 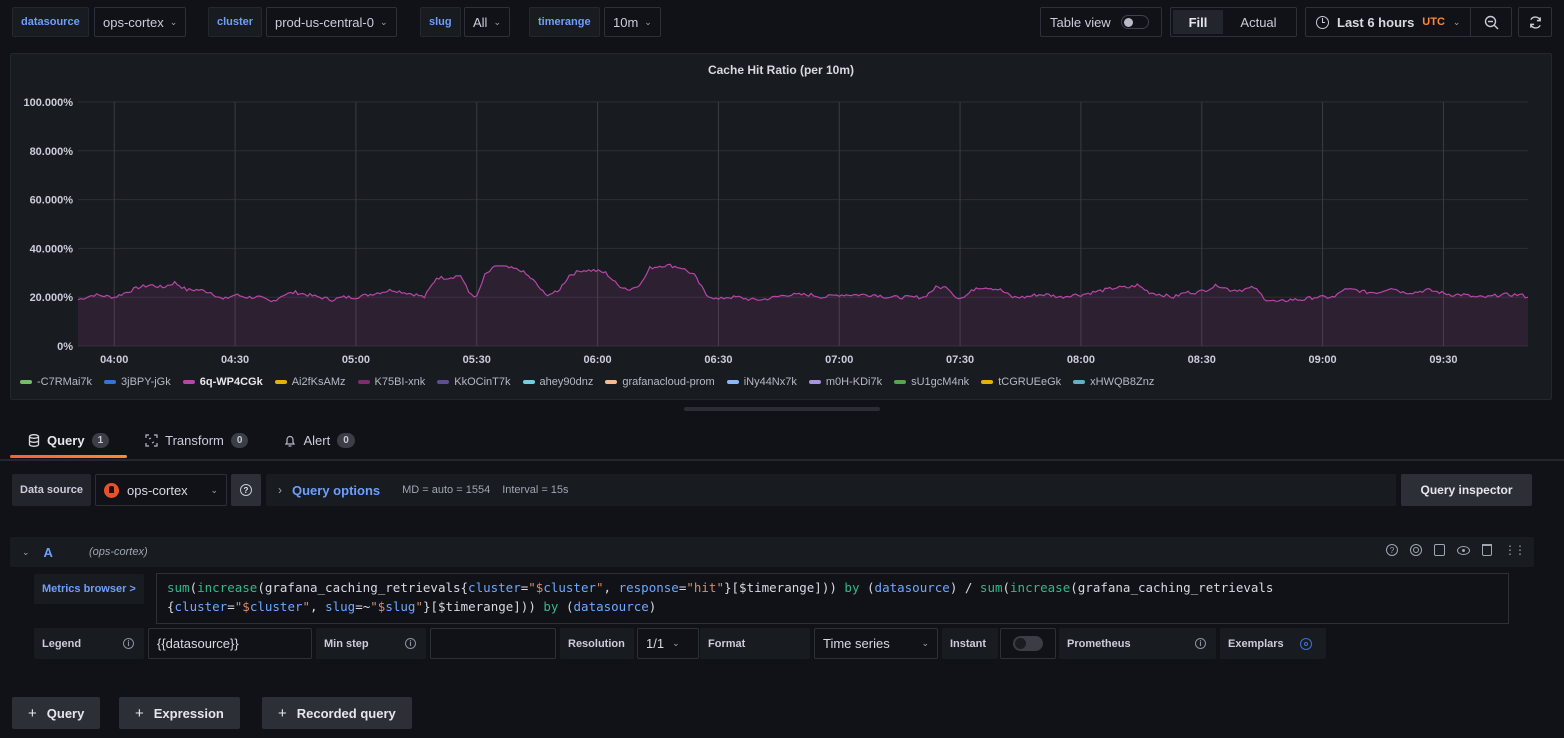 I want to click on prometheus-icon, so click(x=111, y=490).